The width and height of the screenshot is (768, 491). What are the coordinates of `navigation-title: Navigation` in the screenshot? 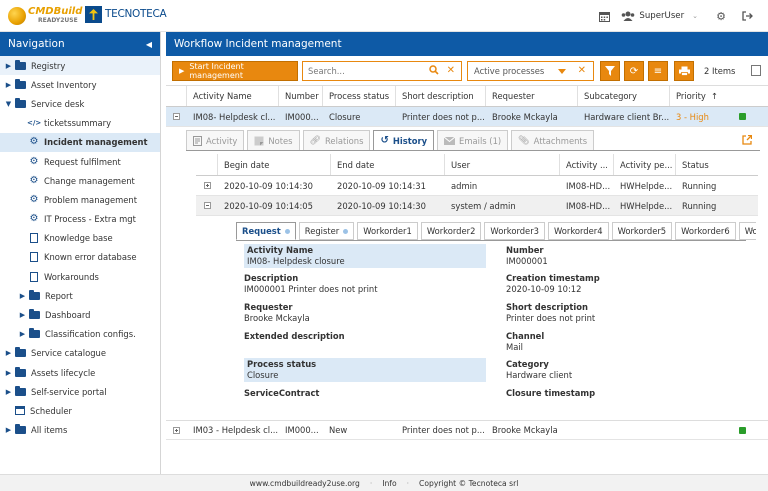 It's located at (36, 44).